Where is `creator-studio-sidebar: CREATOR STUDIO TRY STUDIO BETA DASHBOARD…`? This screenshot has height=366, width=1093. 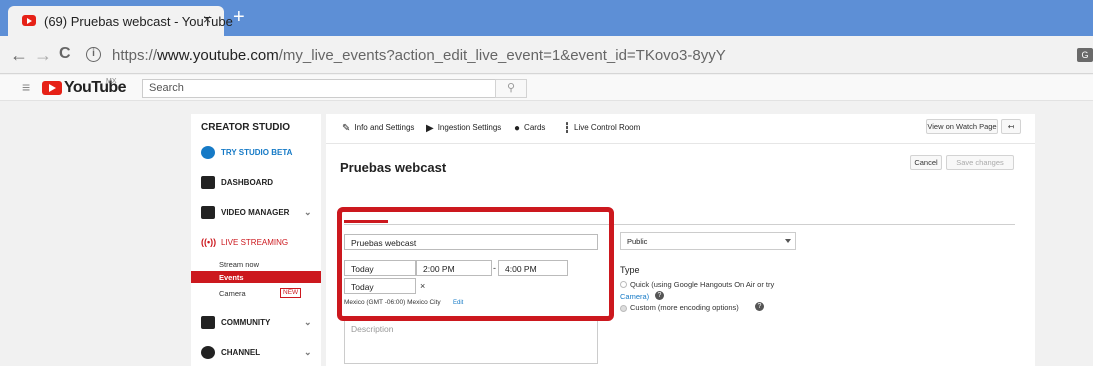 creator-studio-sidebar: CREATOR STUDIO TRY STUDIO BETA DASHBOARD… is located at coordinates (256, 240).